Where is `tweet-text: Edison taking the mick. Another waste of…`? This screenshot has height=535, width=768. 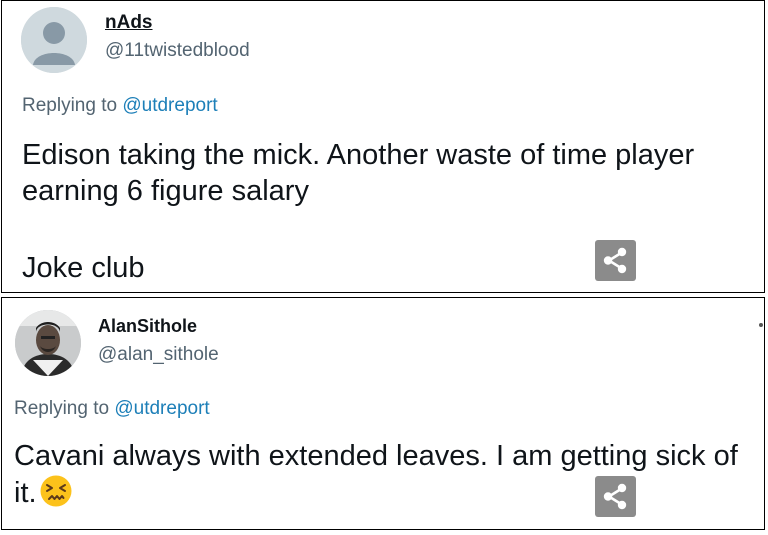
tweet-text: Edison taking the mick. Another waste of… is located at coordinates (362, 173).